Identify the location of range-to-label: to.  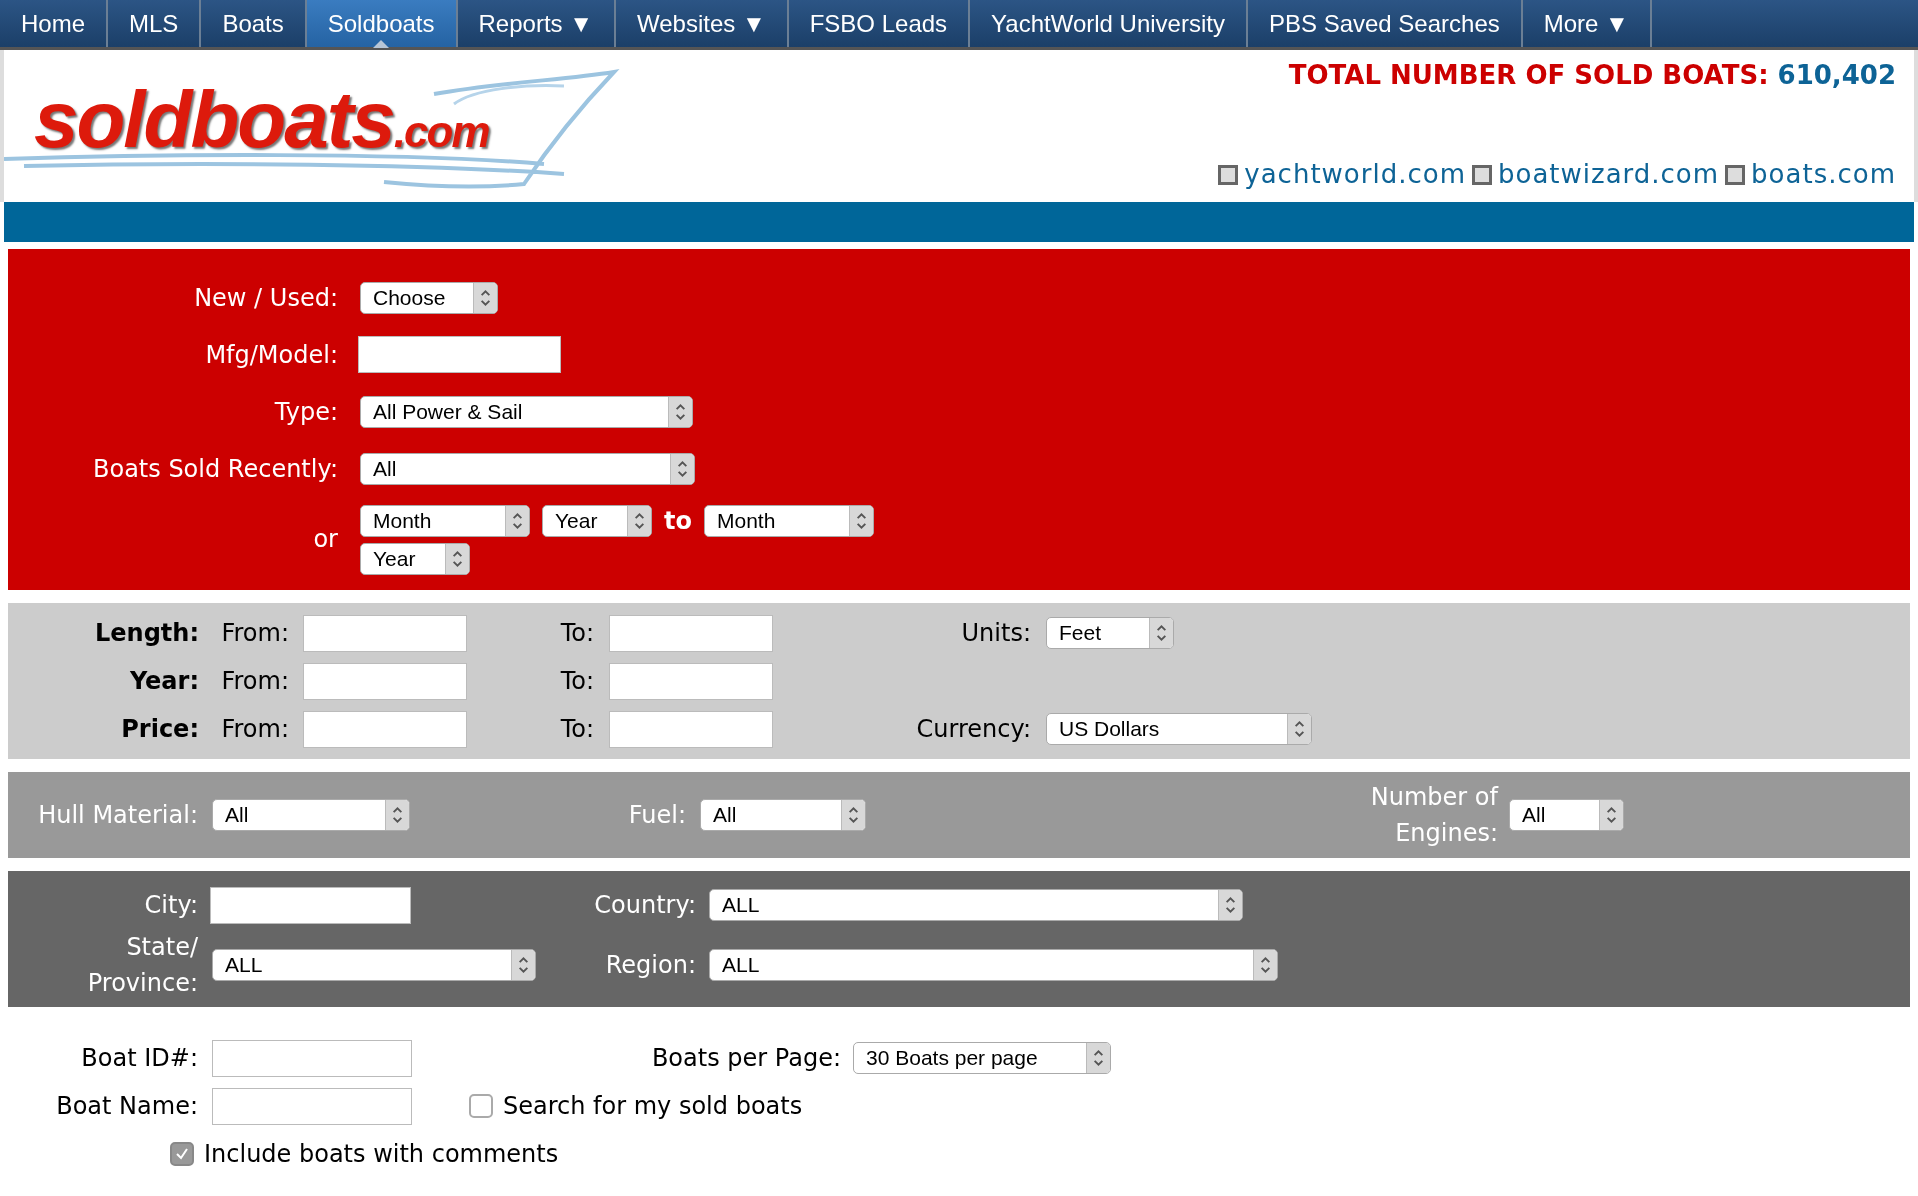
(678, 521).